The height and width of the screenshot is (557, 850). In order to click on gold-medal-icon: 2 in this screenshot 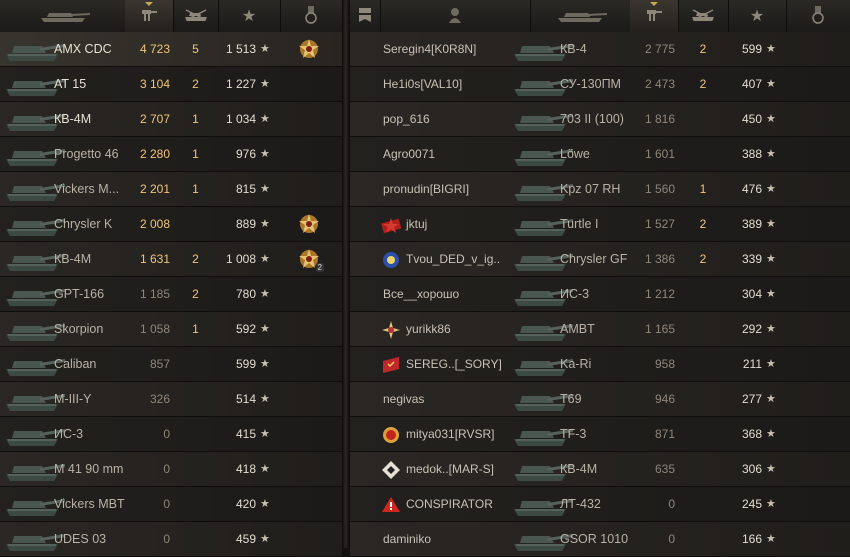, I will do `click(311, 260)`.